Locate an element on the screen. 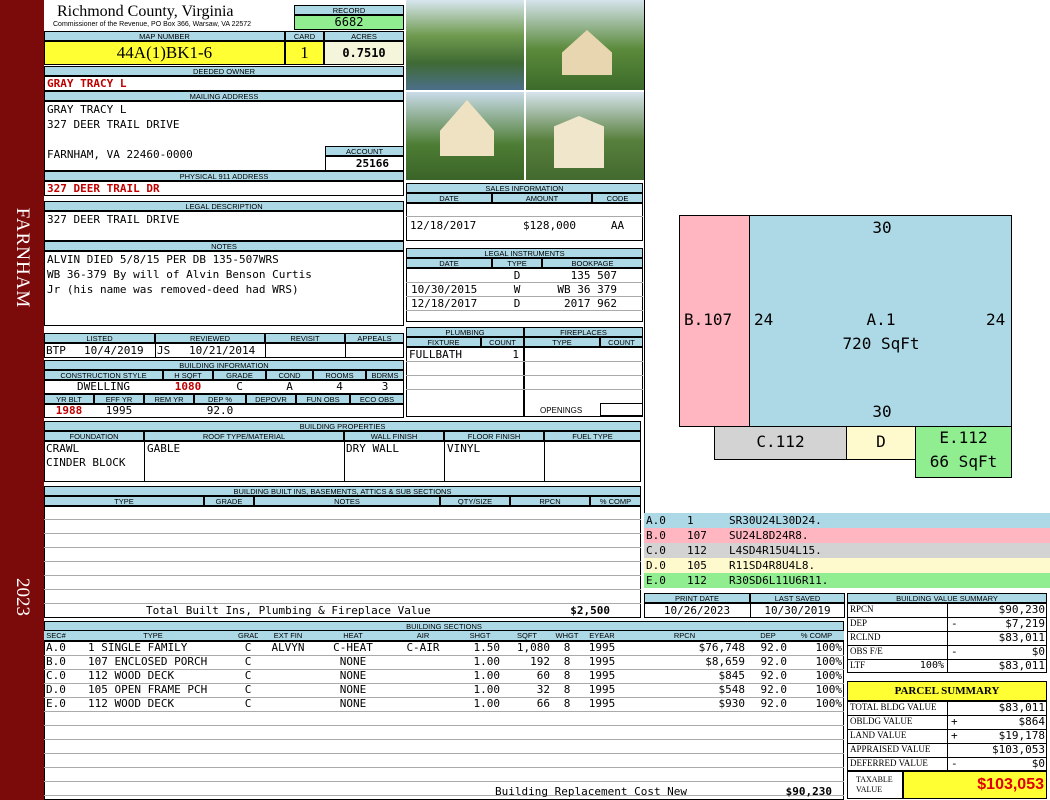  section-row-3-col-0: D.0 is located at coordinates (56, 689).